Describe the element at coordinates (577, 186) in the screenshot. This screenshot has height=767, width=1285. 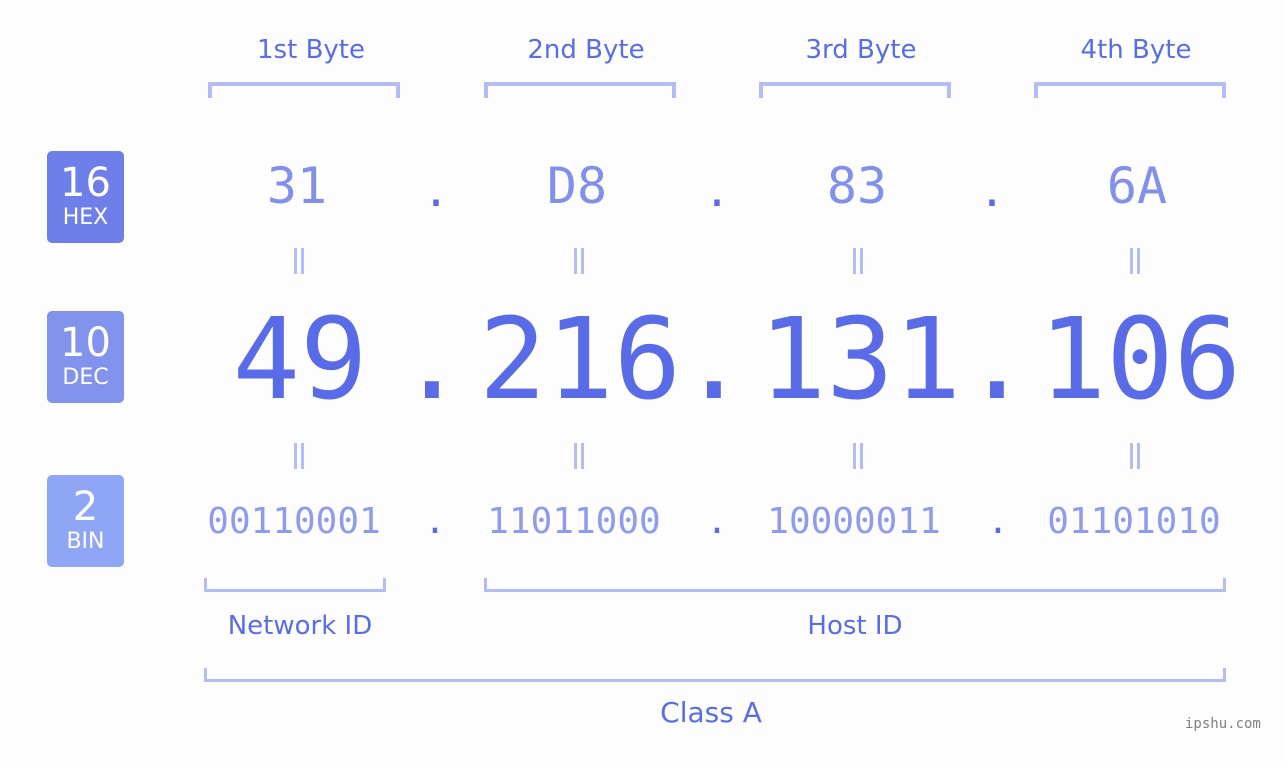
I see `hex-value-2: D8` at that location.